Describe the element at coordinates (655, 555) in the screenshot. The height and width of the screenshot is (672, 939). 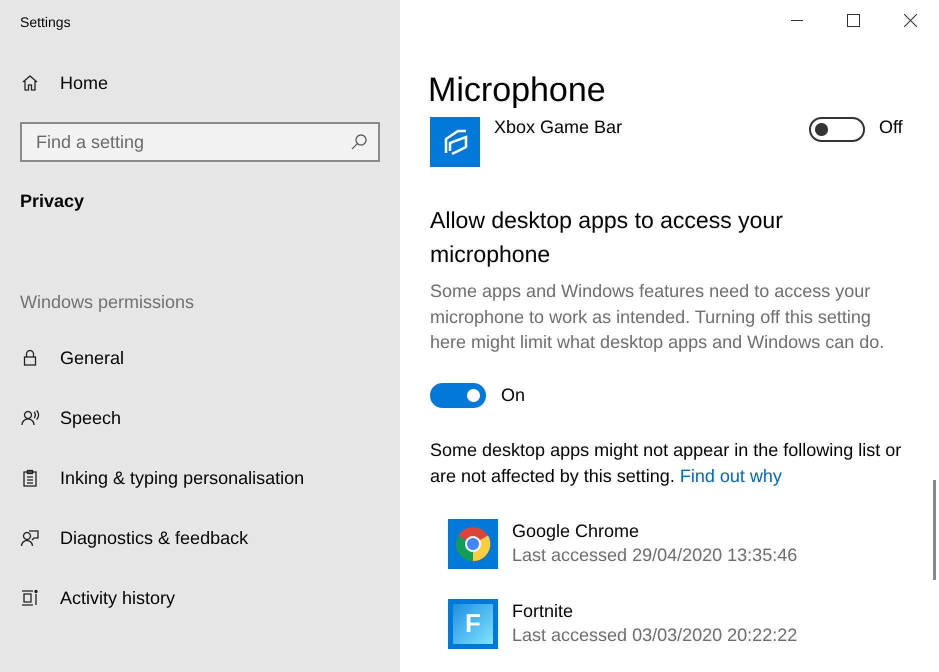
I see `last-accessed-text: Last accessed 29/04/2020 13:35:46` at that location.